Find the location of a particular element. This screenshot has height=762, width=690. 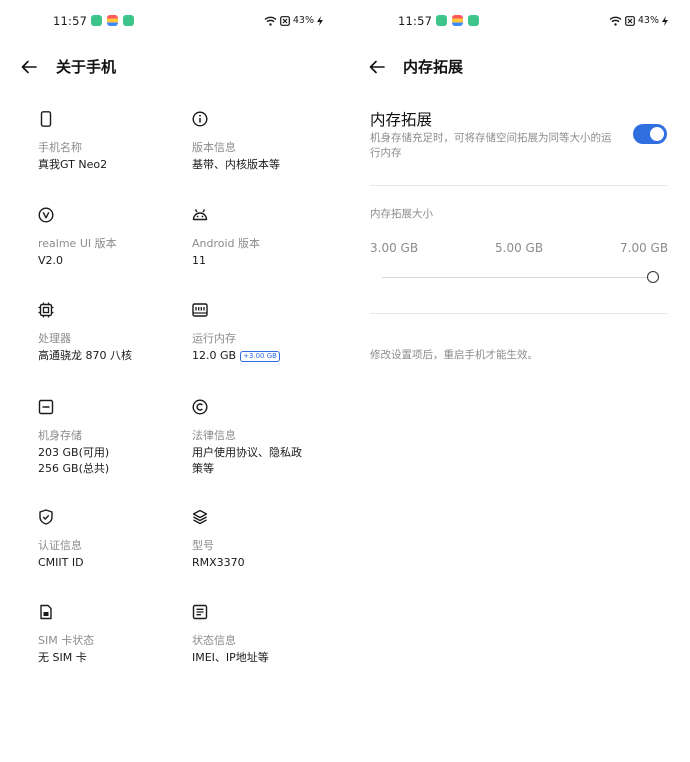

memory-expansion-toggle is located at coordinates (650, 134).